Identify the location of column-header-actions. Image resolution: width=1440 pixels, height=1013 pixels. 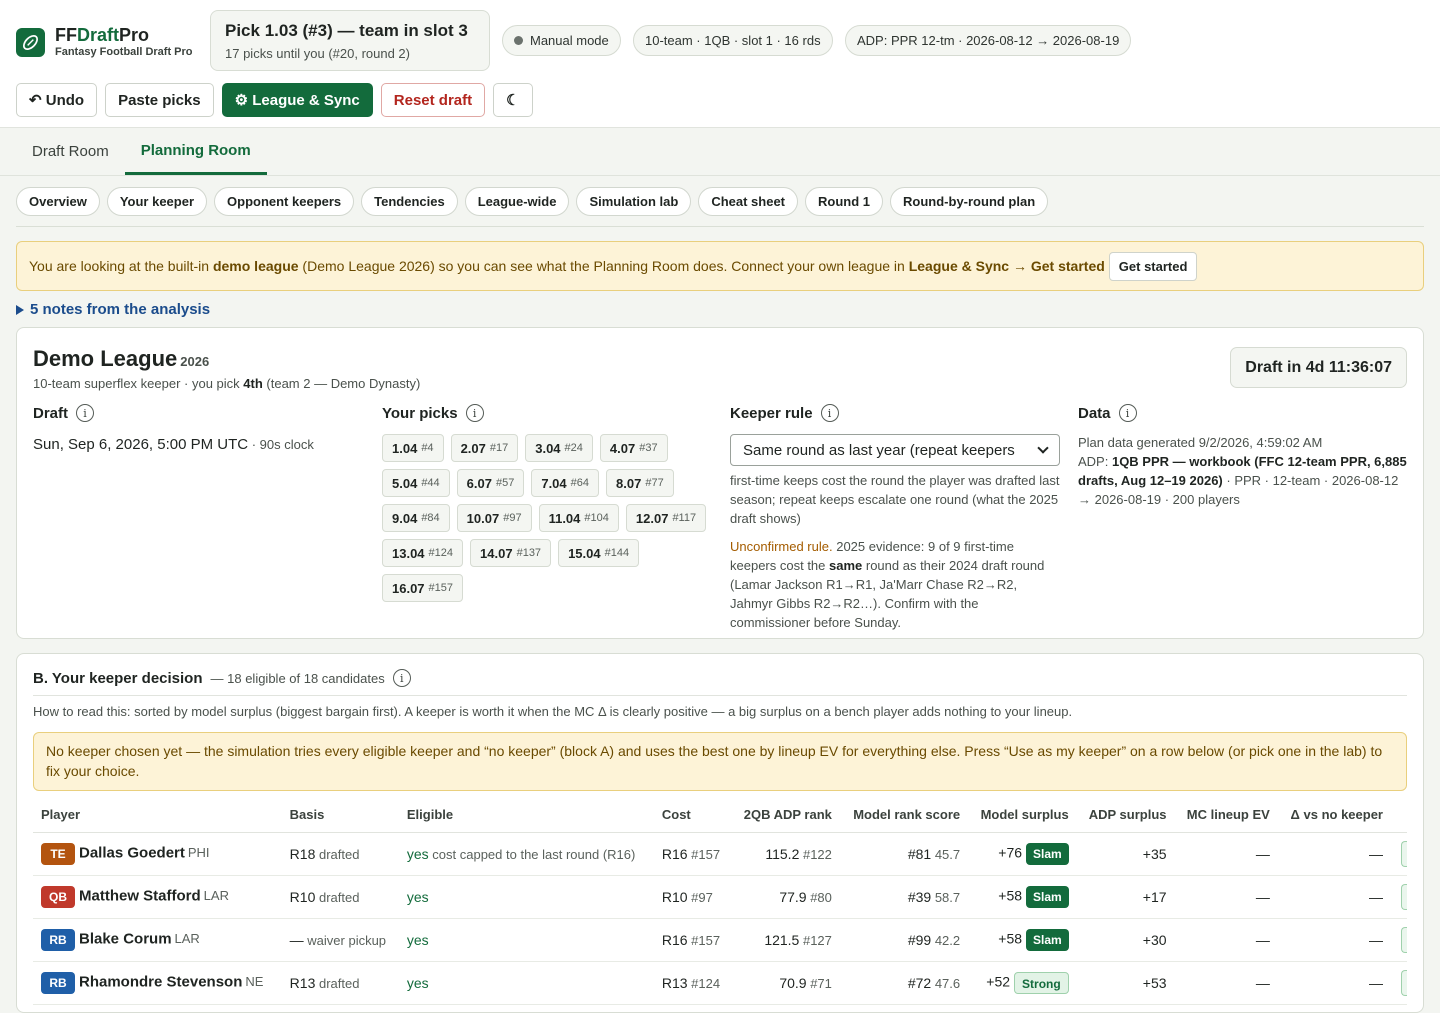
(1399, 815).